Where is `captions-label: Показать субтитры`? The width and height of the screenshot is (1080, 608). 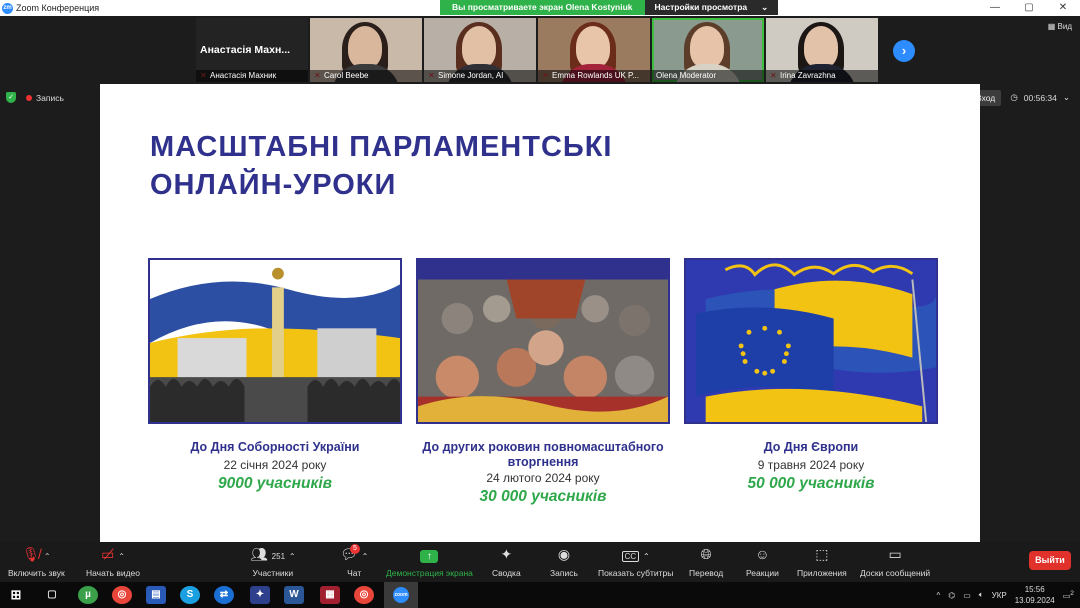
captions-label: Показать субтитры is located at coordinates (636, 573).